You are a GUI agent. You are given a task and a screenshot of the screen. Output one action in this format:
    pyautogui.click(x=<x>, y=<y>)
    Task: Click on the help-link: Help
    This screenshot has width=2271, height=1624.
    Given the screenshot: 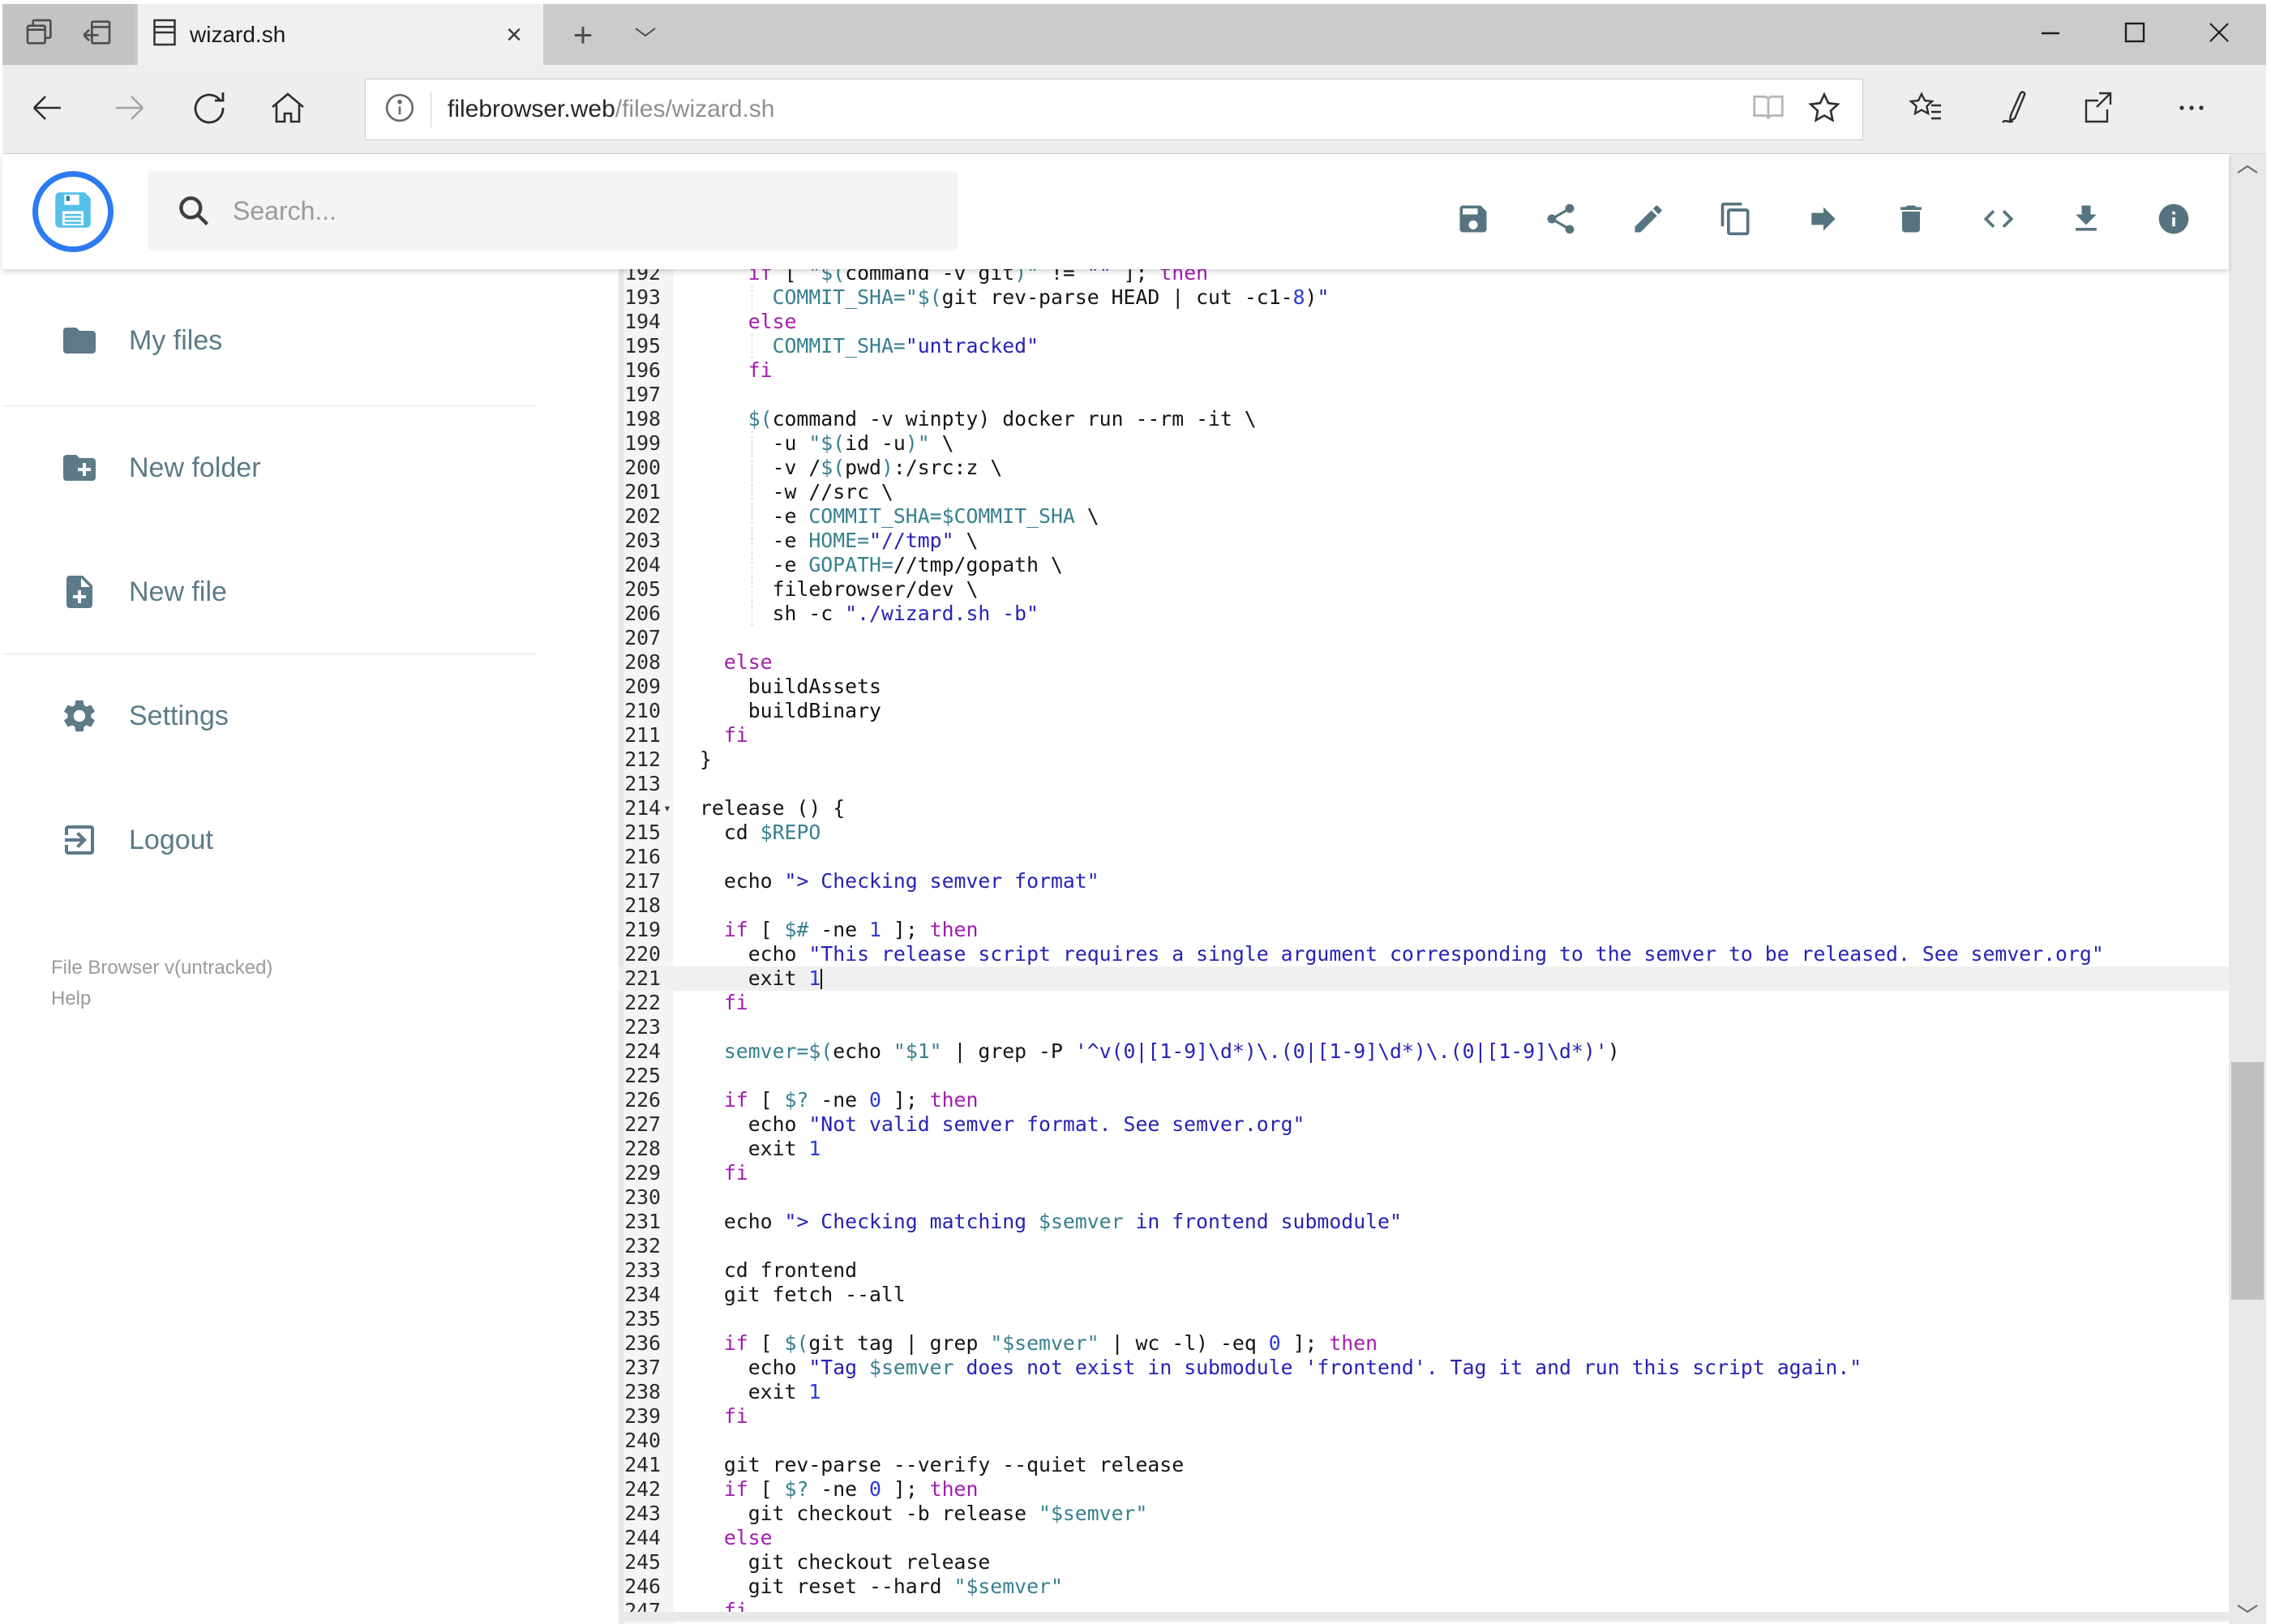 What is the action you would take?
    pyautogui.click(x=71, y=999)
    